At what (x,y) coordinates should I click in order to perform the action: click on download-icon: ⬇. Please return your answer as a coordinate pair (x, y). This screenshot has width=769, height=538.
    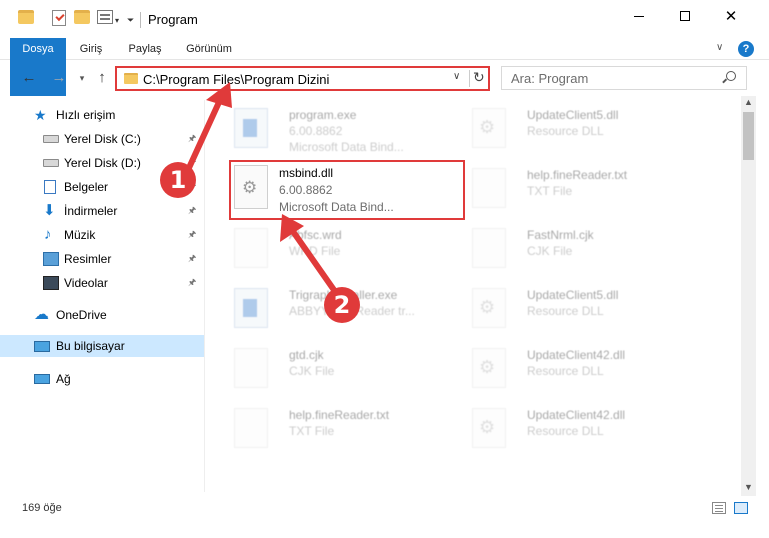
    Looking at the image, I should click on (49, 210).